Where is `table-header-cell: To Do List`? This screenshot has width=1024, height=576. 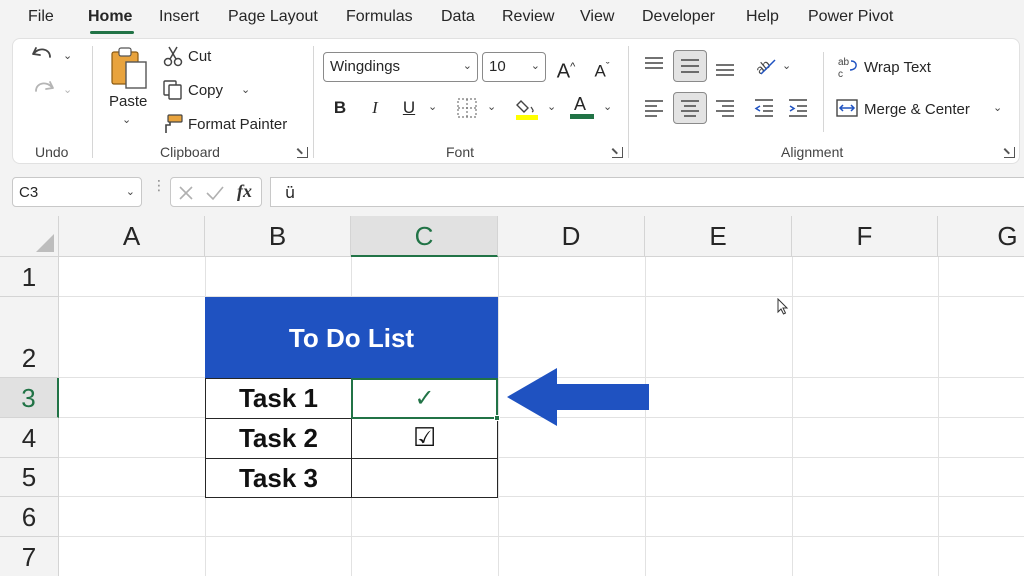 table-header-cell: To Do List is located at coordinates (351, 337).